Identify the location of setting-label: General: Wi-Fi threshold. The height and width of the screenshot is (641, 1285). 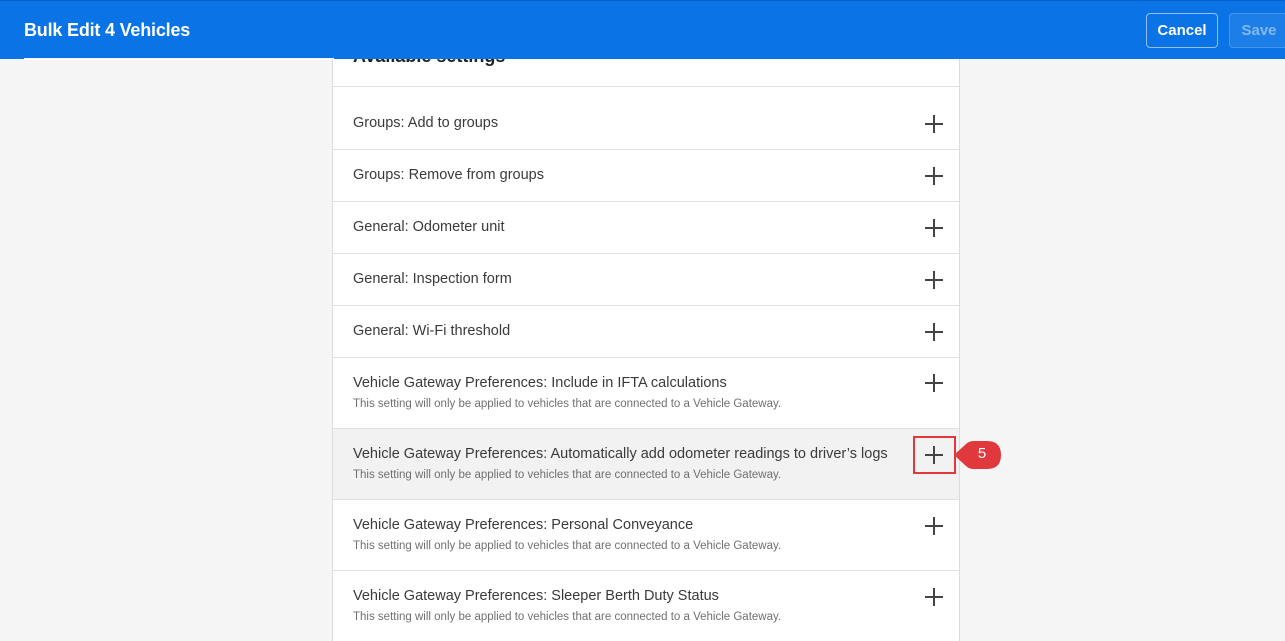
(432, 331).